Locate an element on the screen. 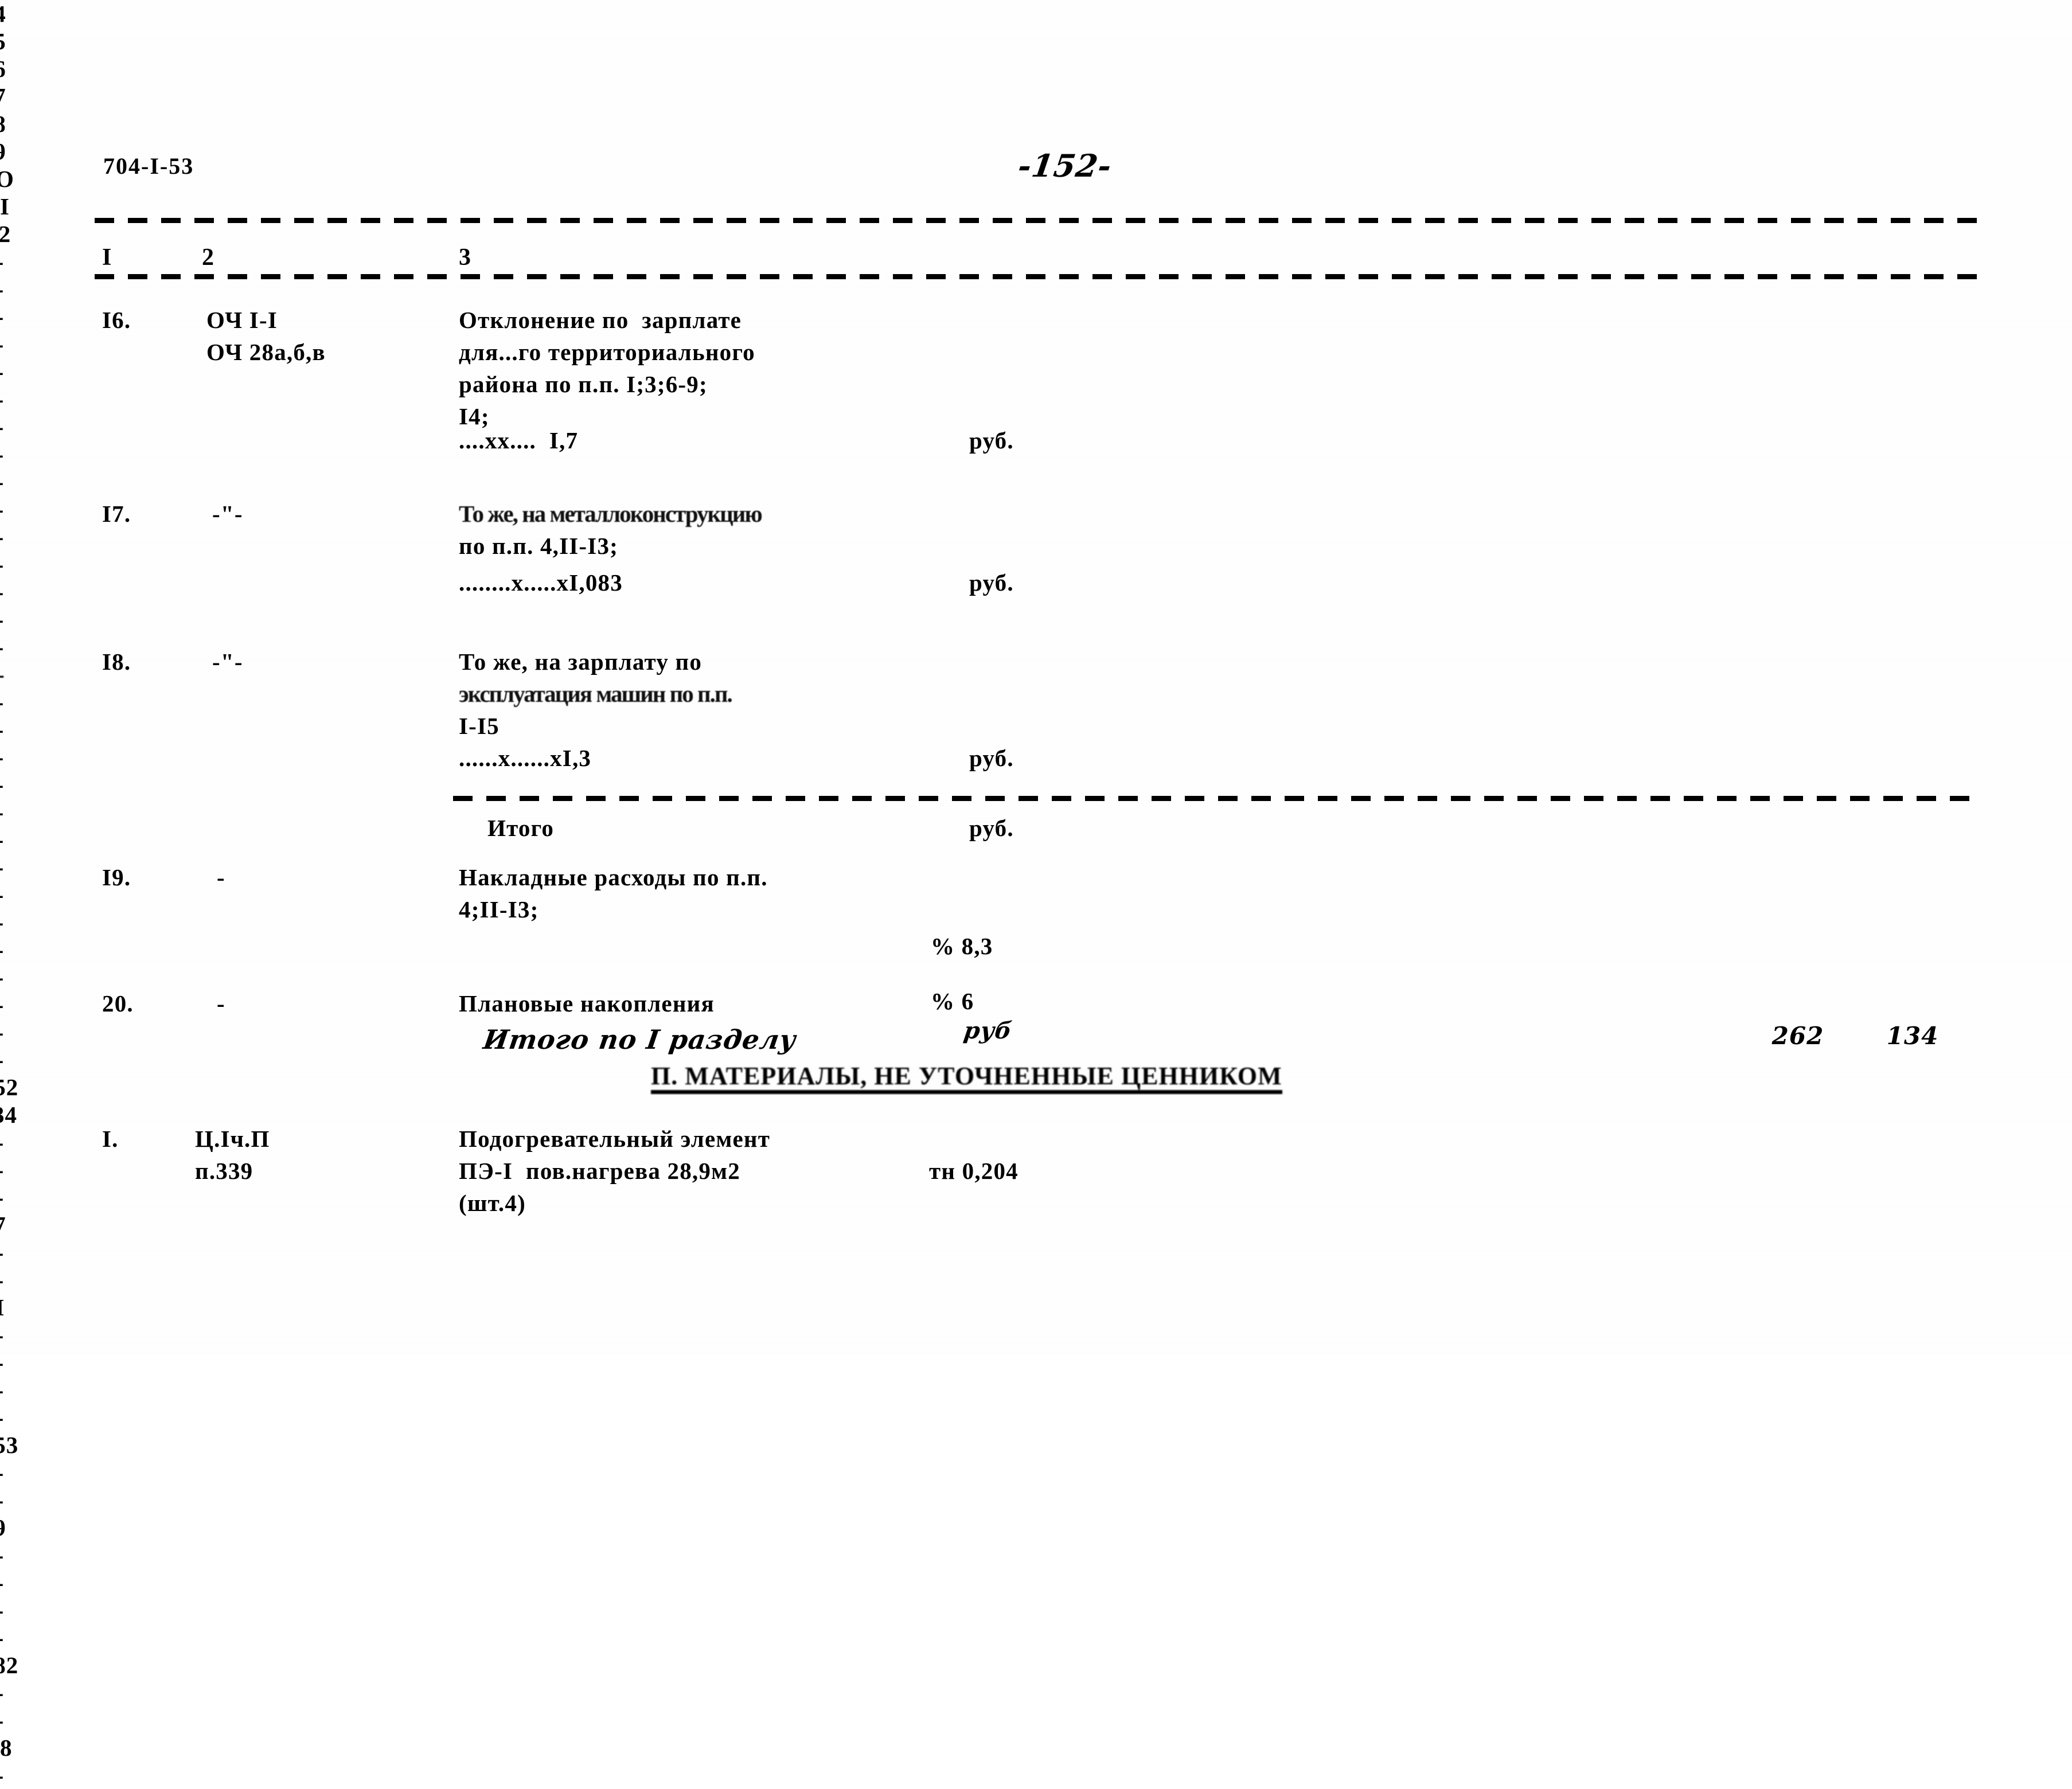 The image size is (2072, 1789). column-header-8: 8 is located at coordinates (518, 124).